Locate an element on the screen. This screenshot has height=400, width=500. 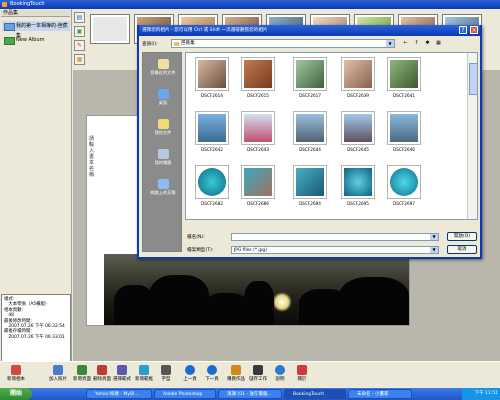
layout-tool-icon: ▦ is located at coordinates (79, 59).